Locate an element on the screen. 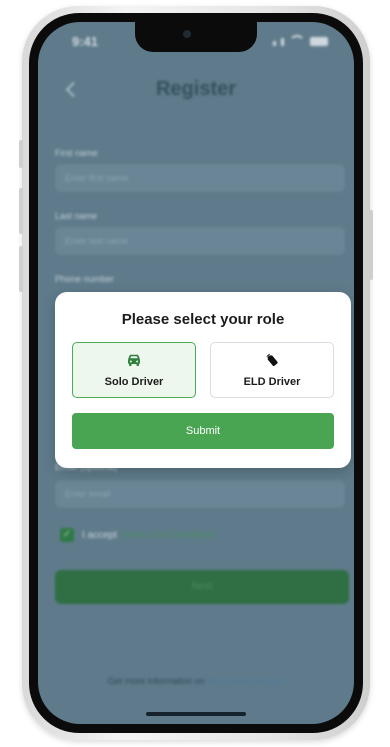 The width and height of the screenshot is (390, 747). accept-text: I accept Terms and Conditions is located at coordinates (149, 535).